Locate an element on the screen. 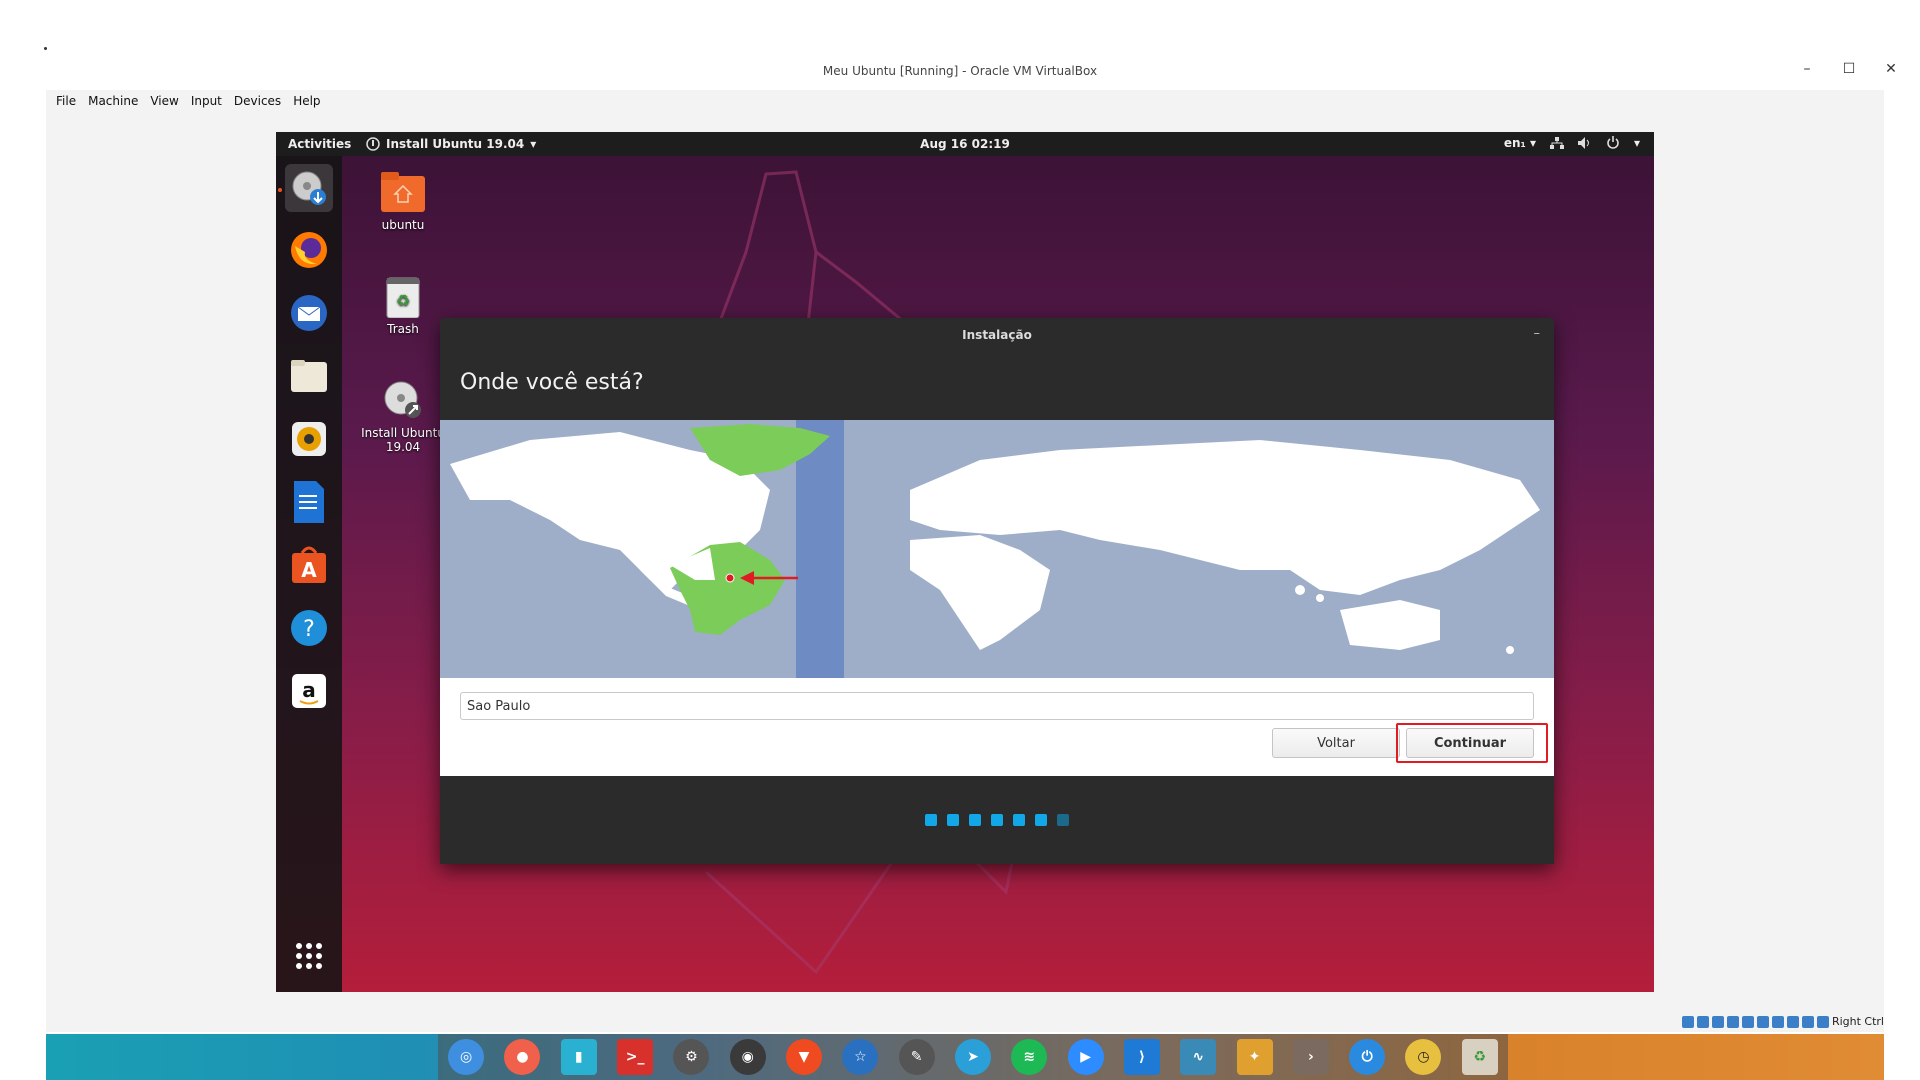 This screenshot has width=1920, height=1080. home-folder-icon is located at coordinates (403, 192).